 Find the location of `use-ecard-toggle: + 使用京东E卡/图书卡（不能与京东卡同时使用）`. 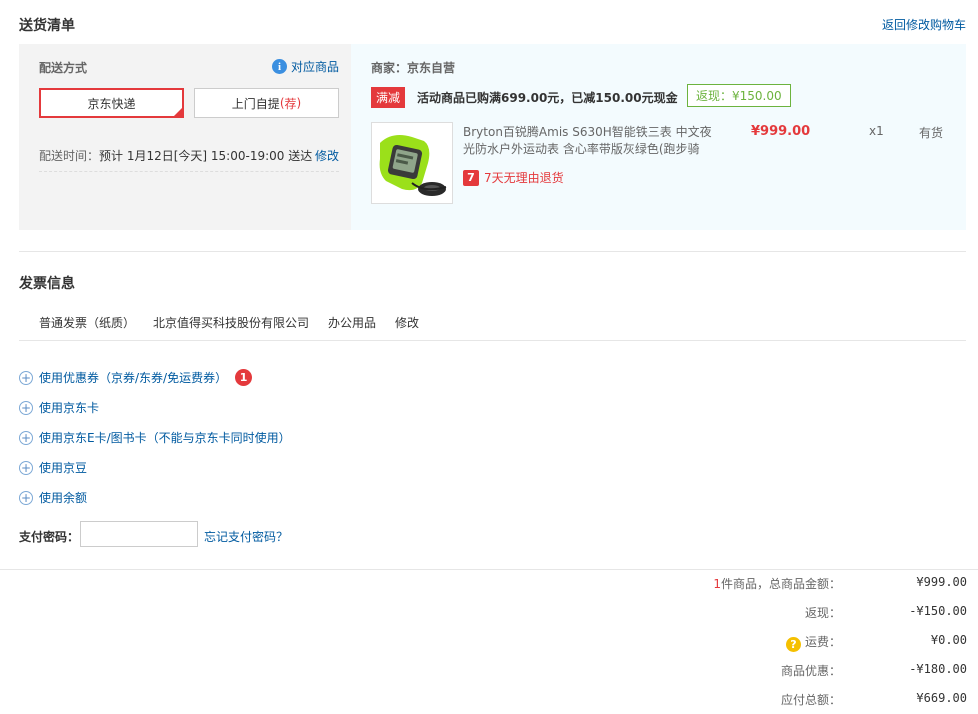

use-ecard-toggle: + 使用京东E卡/图书卡（不能与京东卡同时使用） is located at coordinates (155, 437).